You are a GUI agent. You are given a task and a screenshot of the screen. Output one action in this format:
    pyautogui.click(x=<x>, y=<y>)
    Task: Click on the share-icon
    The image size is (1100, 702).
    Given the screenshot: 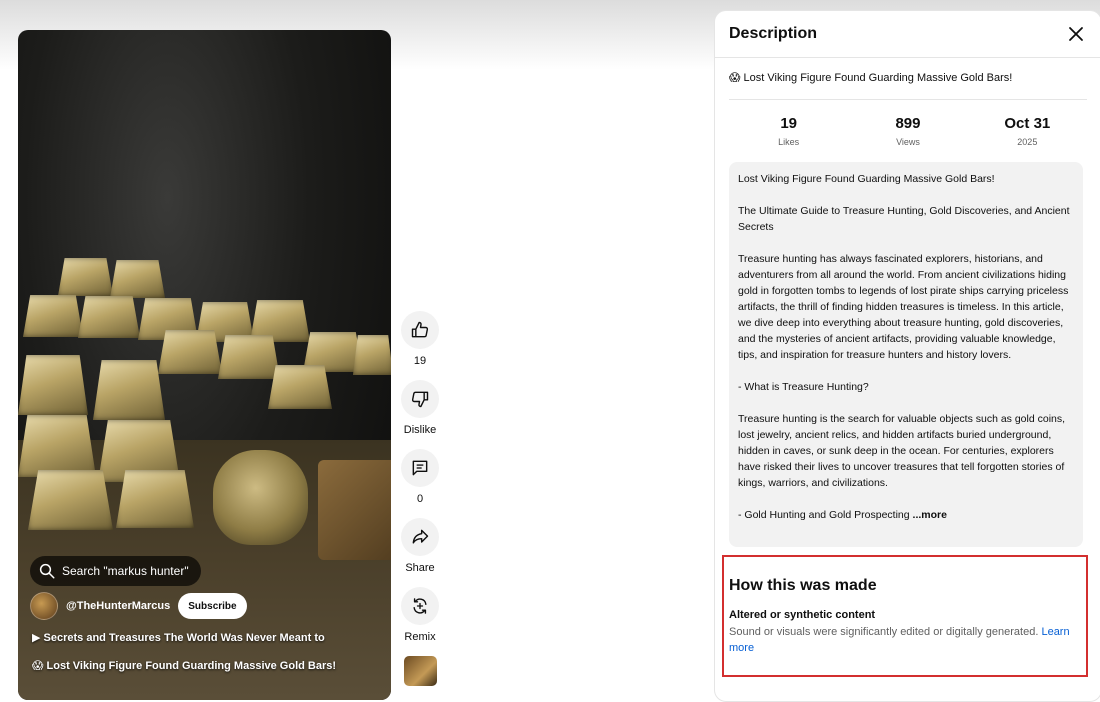 What is the action you would take?
    pyautogui.click(x=420, y=536)
    